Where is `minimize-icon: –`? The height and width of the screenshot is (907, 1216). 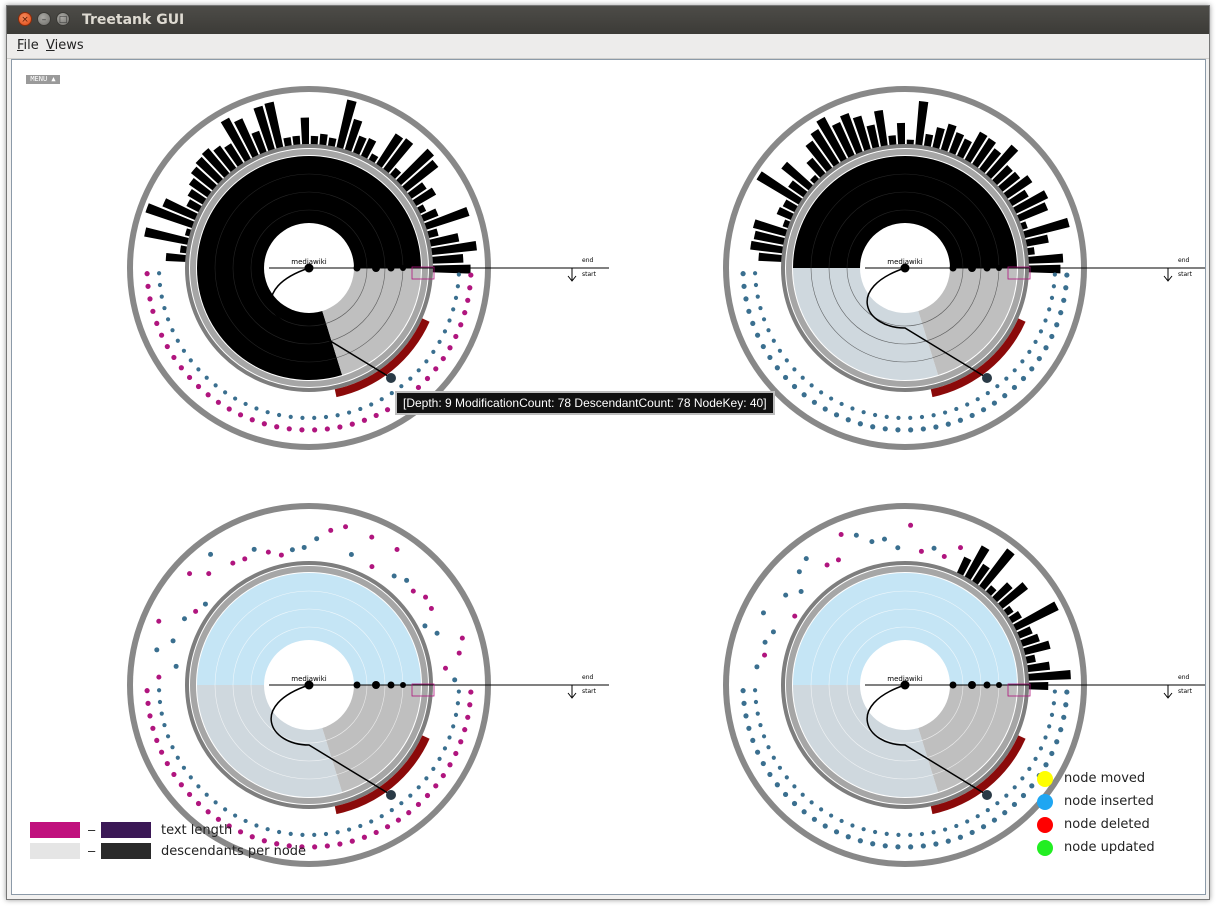 minimize-icon: – is located at coordinates (44, 20).